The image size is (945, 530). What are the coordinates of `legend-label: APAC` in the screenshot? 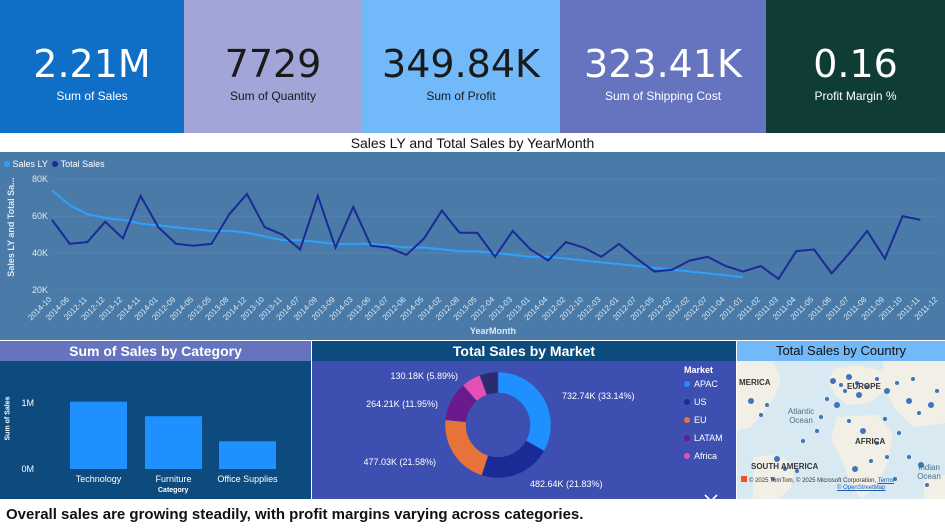 It's located at (706, 384).